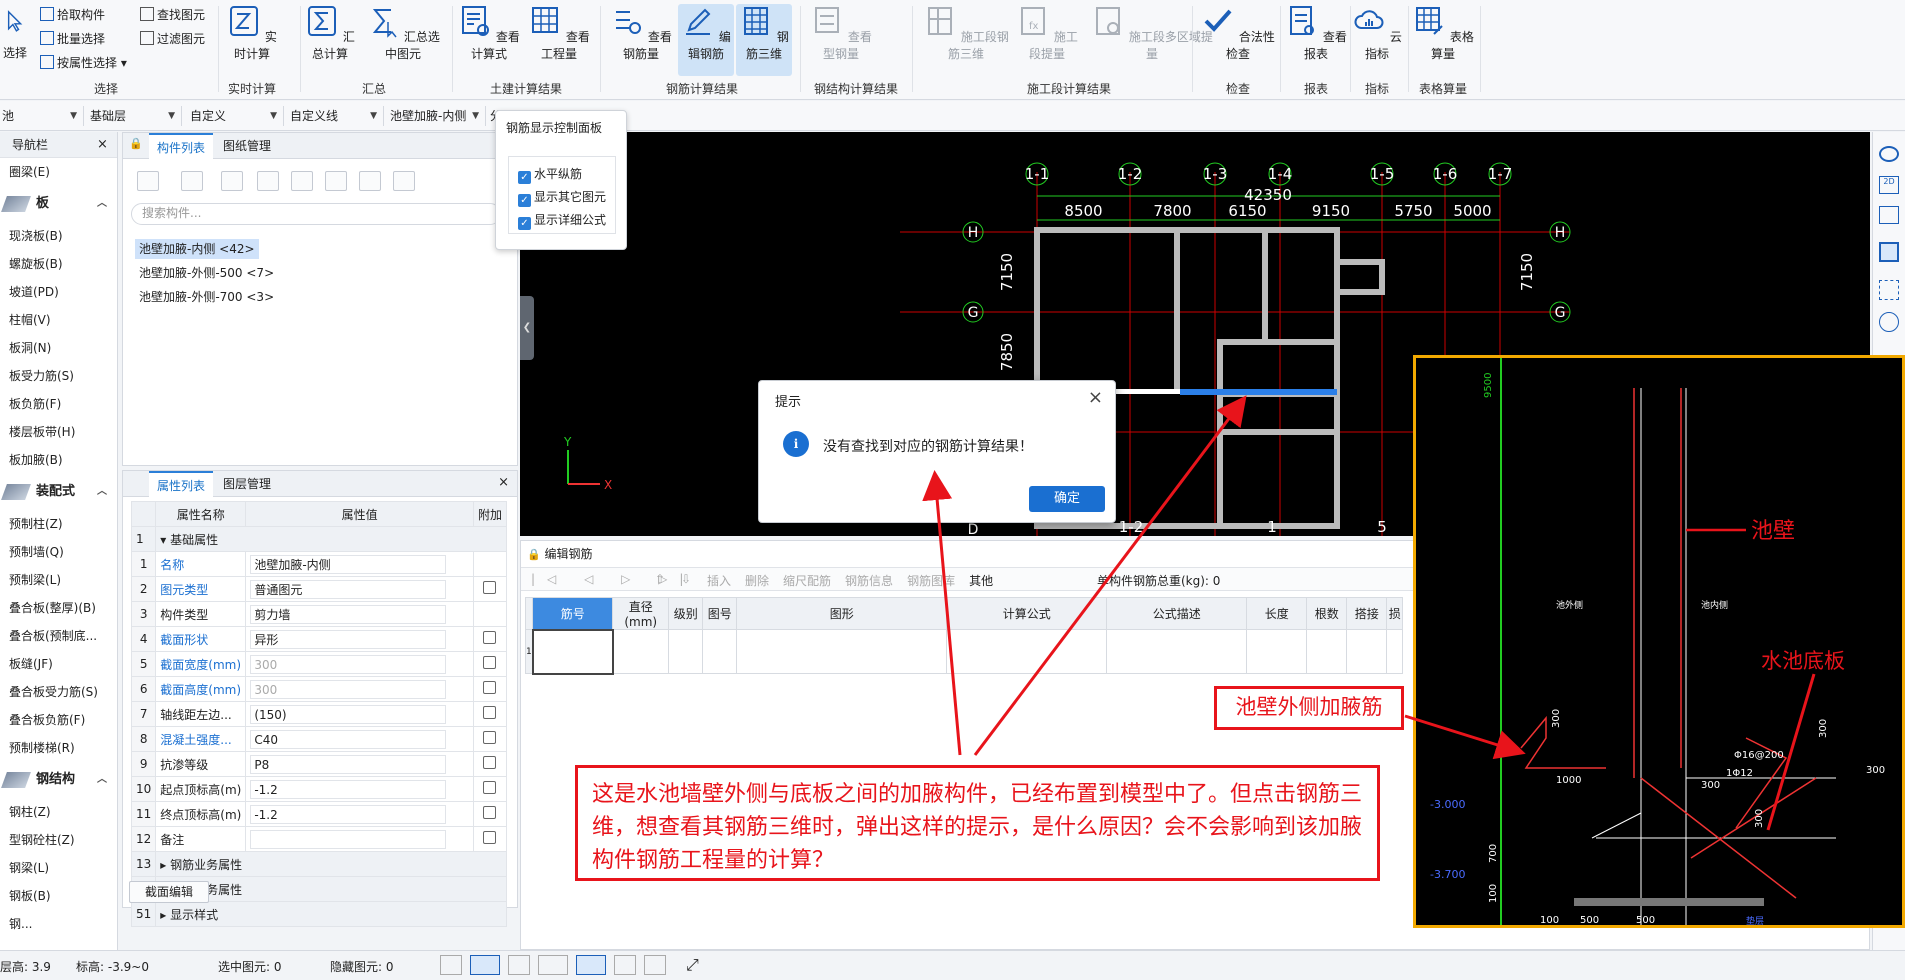  Describe the element at coordinates (706, 40) in the screenshot. I see `edit-rebar-button: 编辑钢筋` at that location.